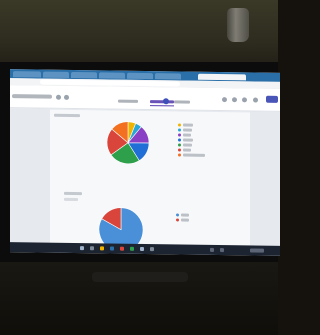 The image size is (320, 335). I want to click on star-icon, so click(66, 97).